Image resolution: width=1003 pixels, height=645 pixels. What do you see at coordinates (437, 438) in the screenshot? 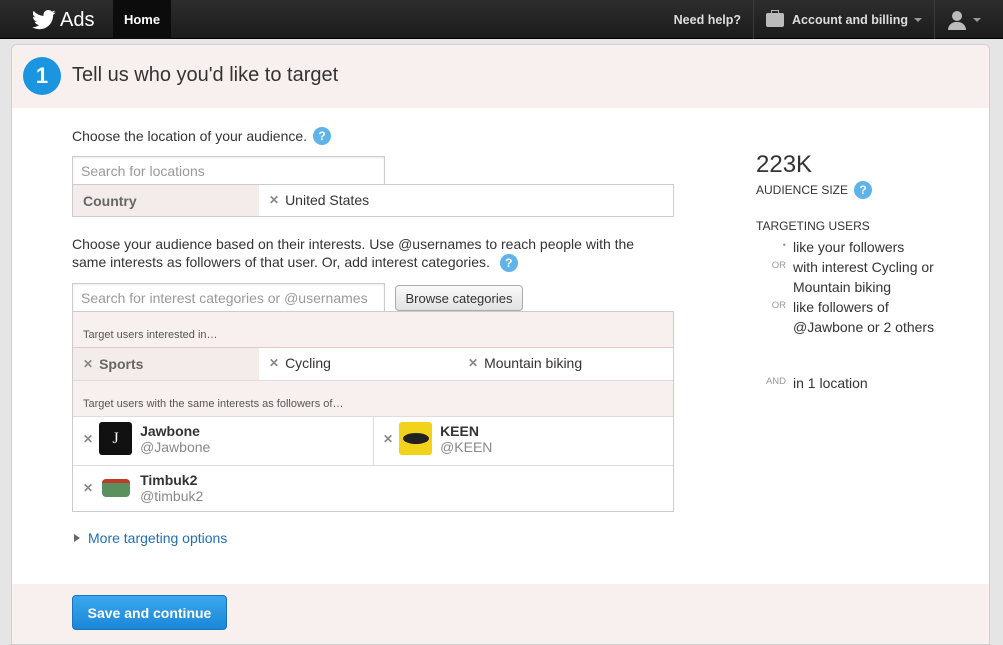
I see `account-chip: ✕ KEEN @KEEN` at bounding box center [437, 438].